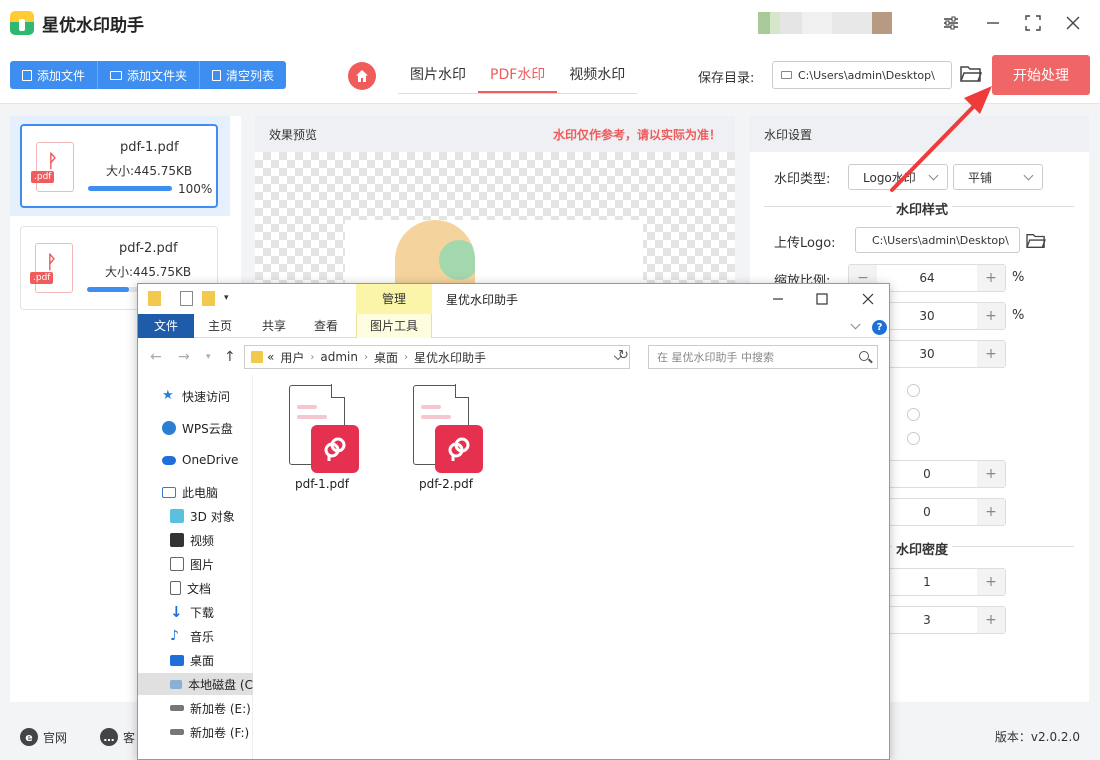 This screenshot has width=1100, height=760. I want to click on home-button, so click(362, 76).